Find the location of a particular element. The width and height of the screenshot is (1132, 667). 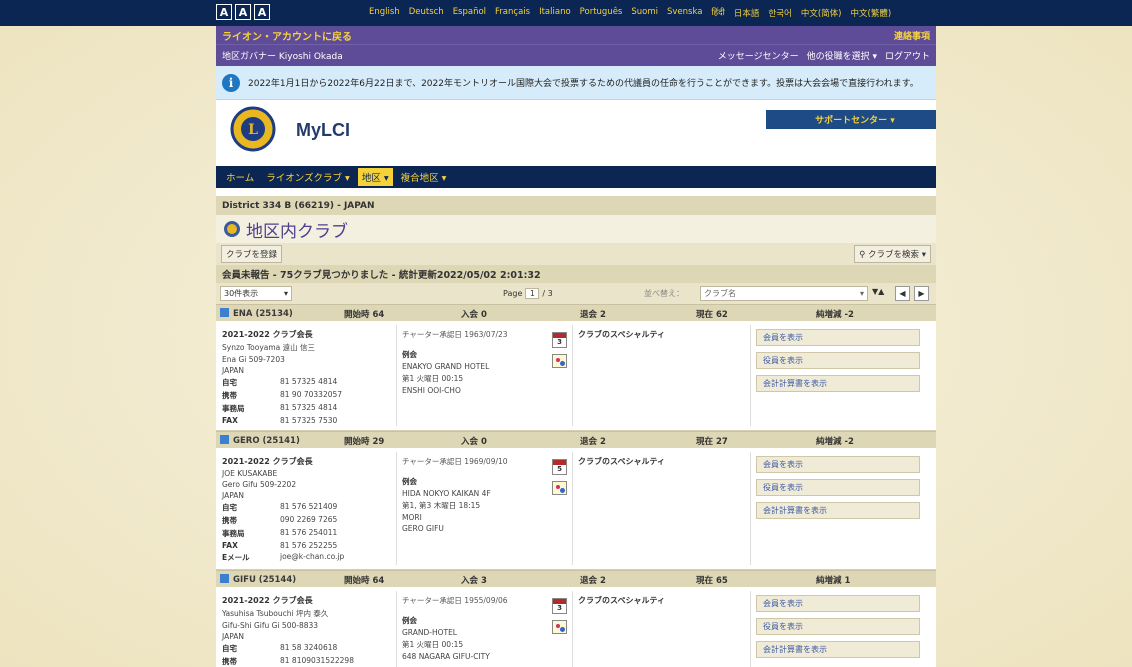

lang-suomi: Suomi is located at coordinates (644, 13).